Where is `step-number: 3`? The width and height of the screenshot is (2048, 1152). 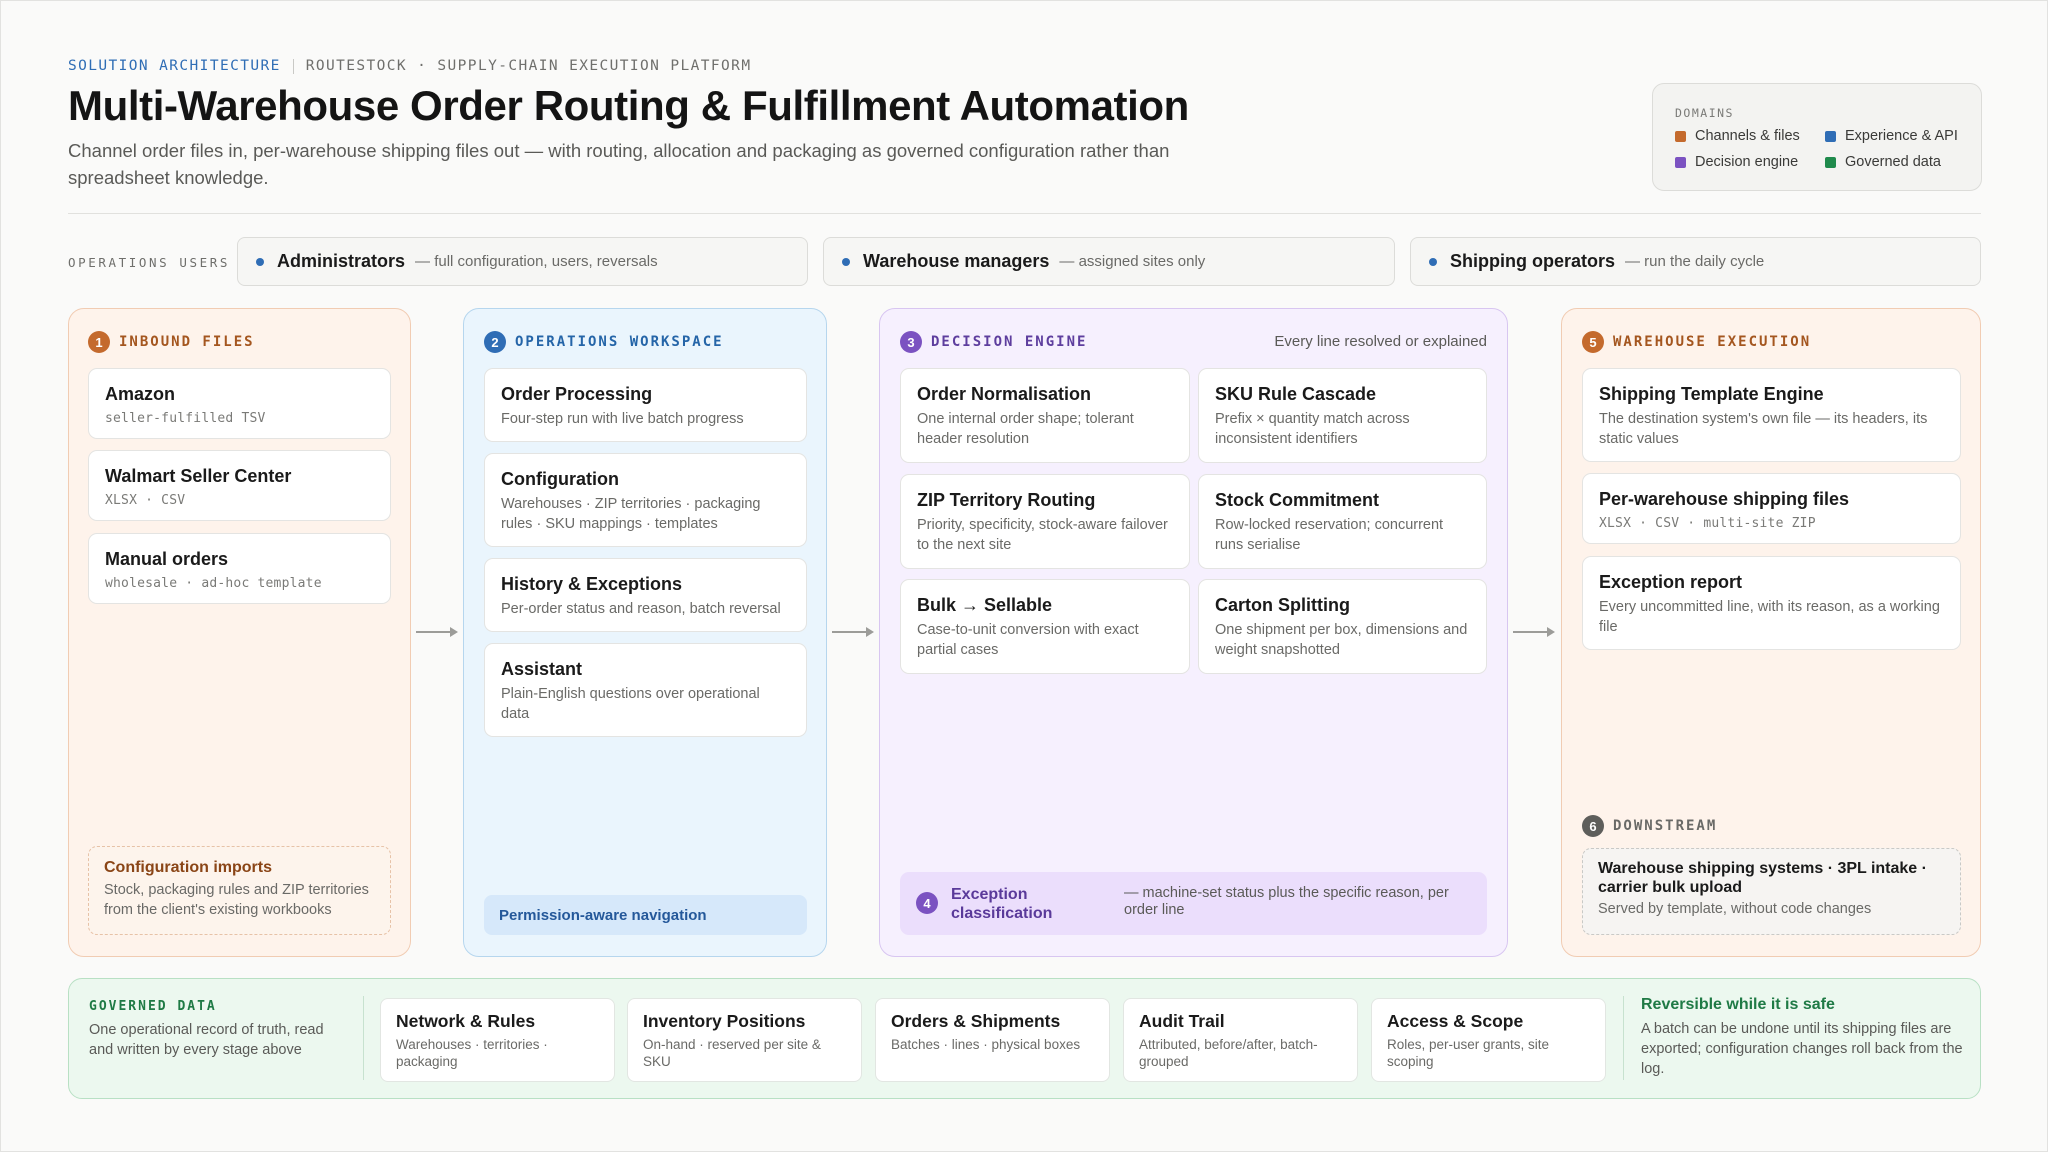
step-number: 3 is located at coordinates (911, 342).